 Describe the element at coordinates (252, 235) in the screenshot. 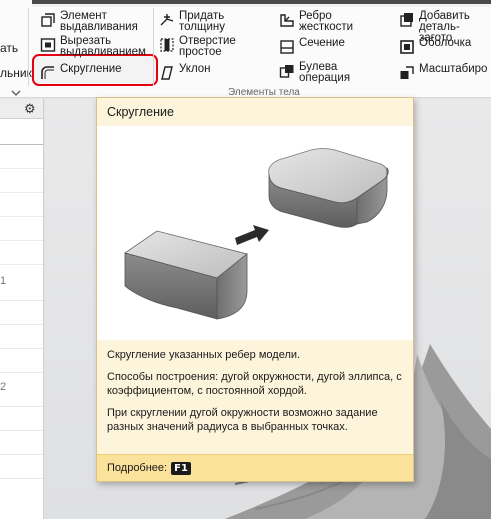

I see `arrow-right-icon` at that location.